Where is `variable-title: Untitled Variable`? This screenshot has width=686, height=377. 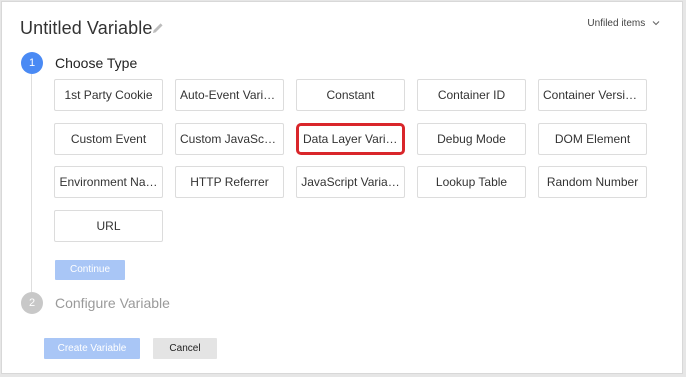
variable-title: Untitled Variable is located at coordinates (86, 28).